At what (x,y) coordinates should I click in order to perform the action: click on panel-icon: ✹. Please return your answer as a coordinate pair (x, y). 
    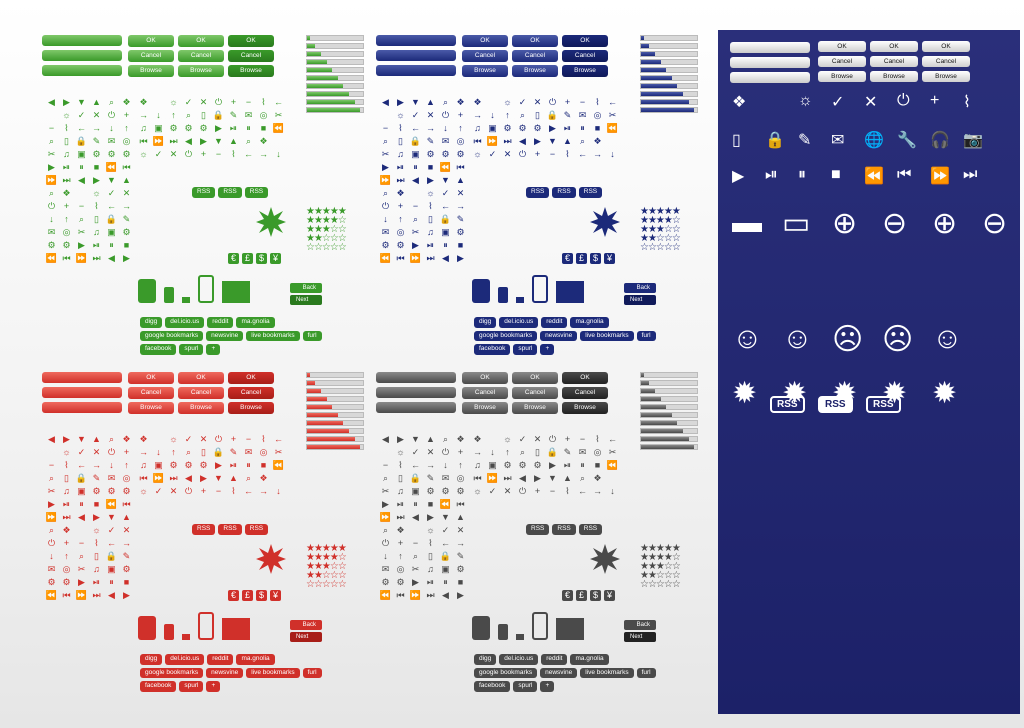
    Looking at the image, I should click on (744, 393).